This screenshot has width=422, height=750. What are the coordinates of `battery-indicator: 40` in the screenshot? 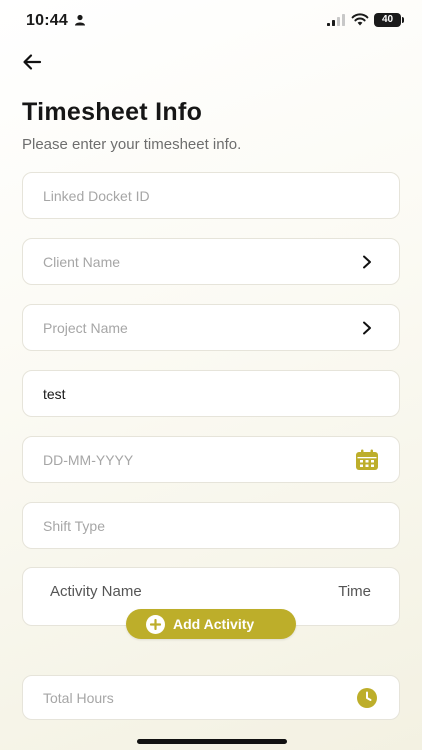 It's located at (389, 20).